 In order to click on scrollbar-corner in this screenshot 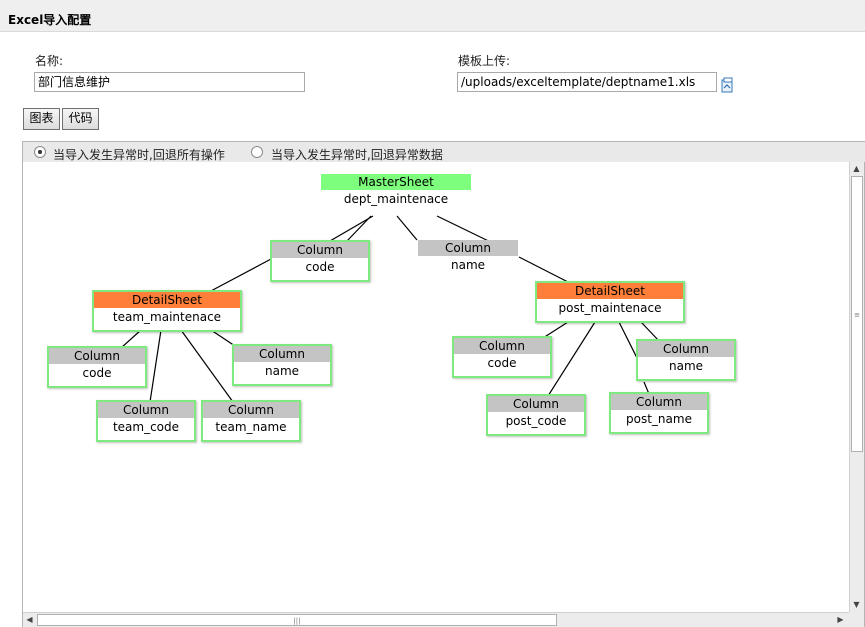, I will do `click(856, 619)`.